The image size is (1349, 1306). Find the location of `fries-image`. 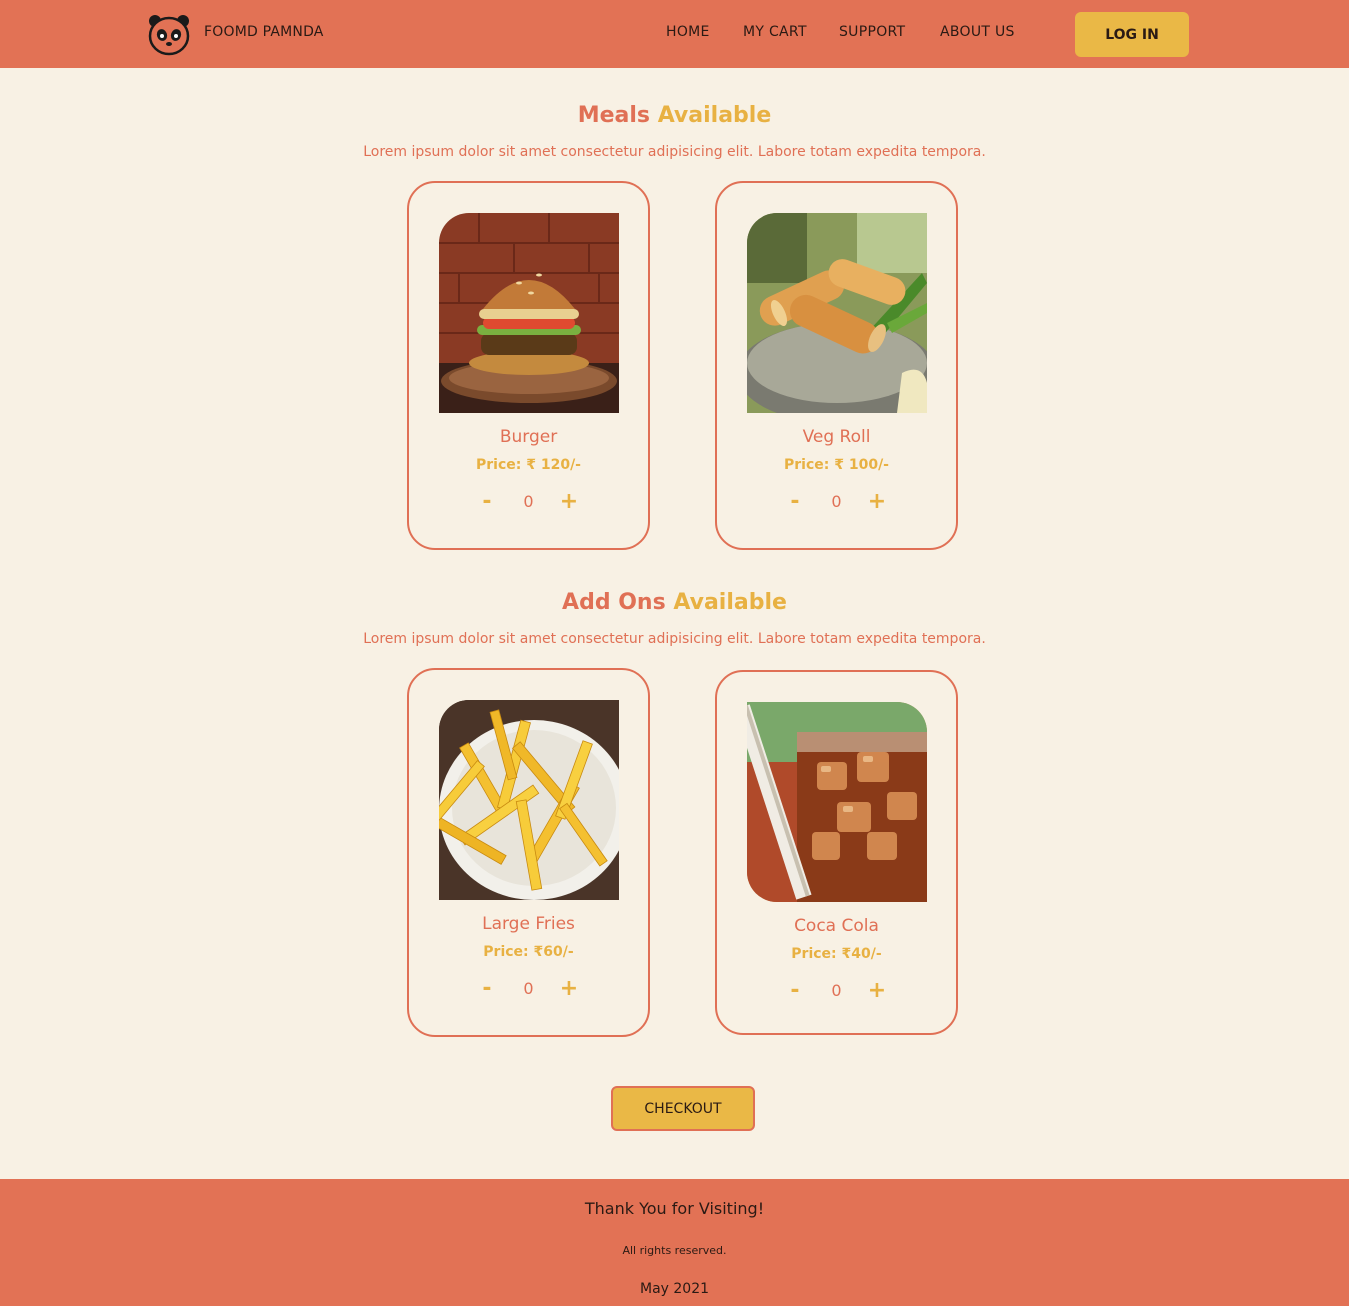

fries-image is located at coordinates (529, 800).